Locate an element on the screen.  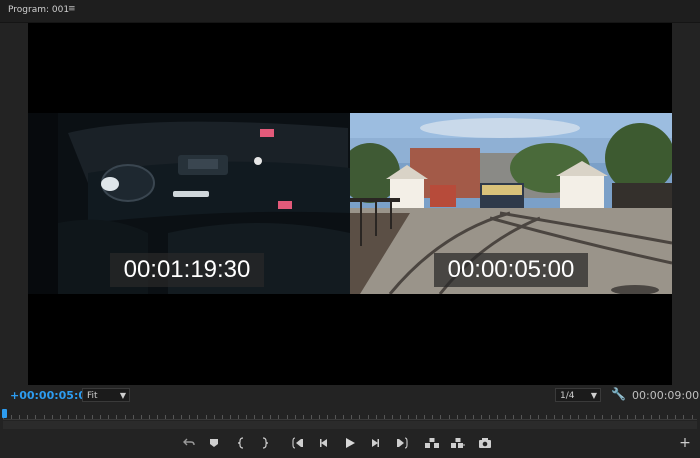
playhead-handle is located at coordinates (4, 413).